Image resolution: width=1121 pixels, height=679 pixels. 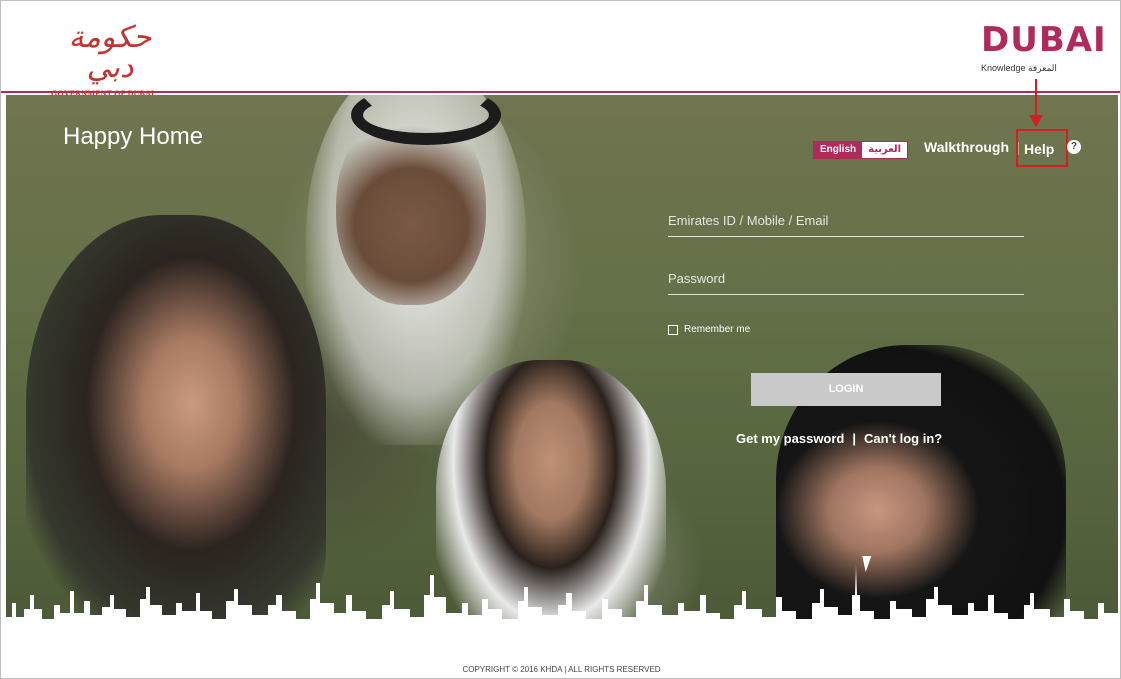 What do you see at coordinates (133, 136) in the screenshot?
I see `app-title: Happy Home` at bounding box center [133, 136].